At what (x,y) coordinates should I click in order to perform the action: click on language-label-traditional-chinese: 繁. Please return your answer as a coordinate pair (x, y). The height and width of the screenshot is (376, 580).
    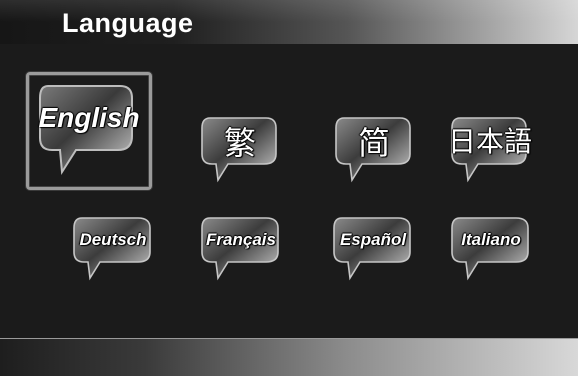
    Looking at the image, I should click on (239, 143).